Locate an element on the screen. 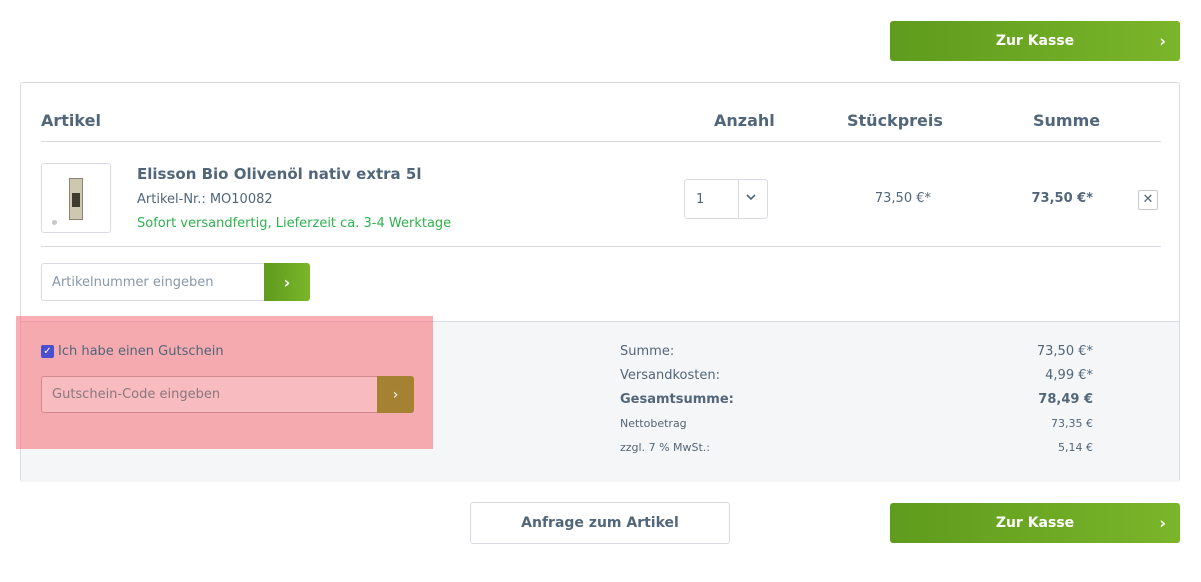  olive-oil-bottle-image is located at coordinates (76, 199).